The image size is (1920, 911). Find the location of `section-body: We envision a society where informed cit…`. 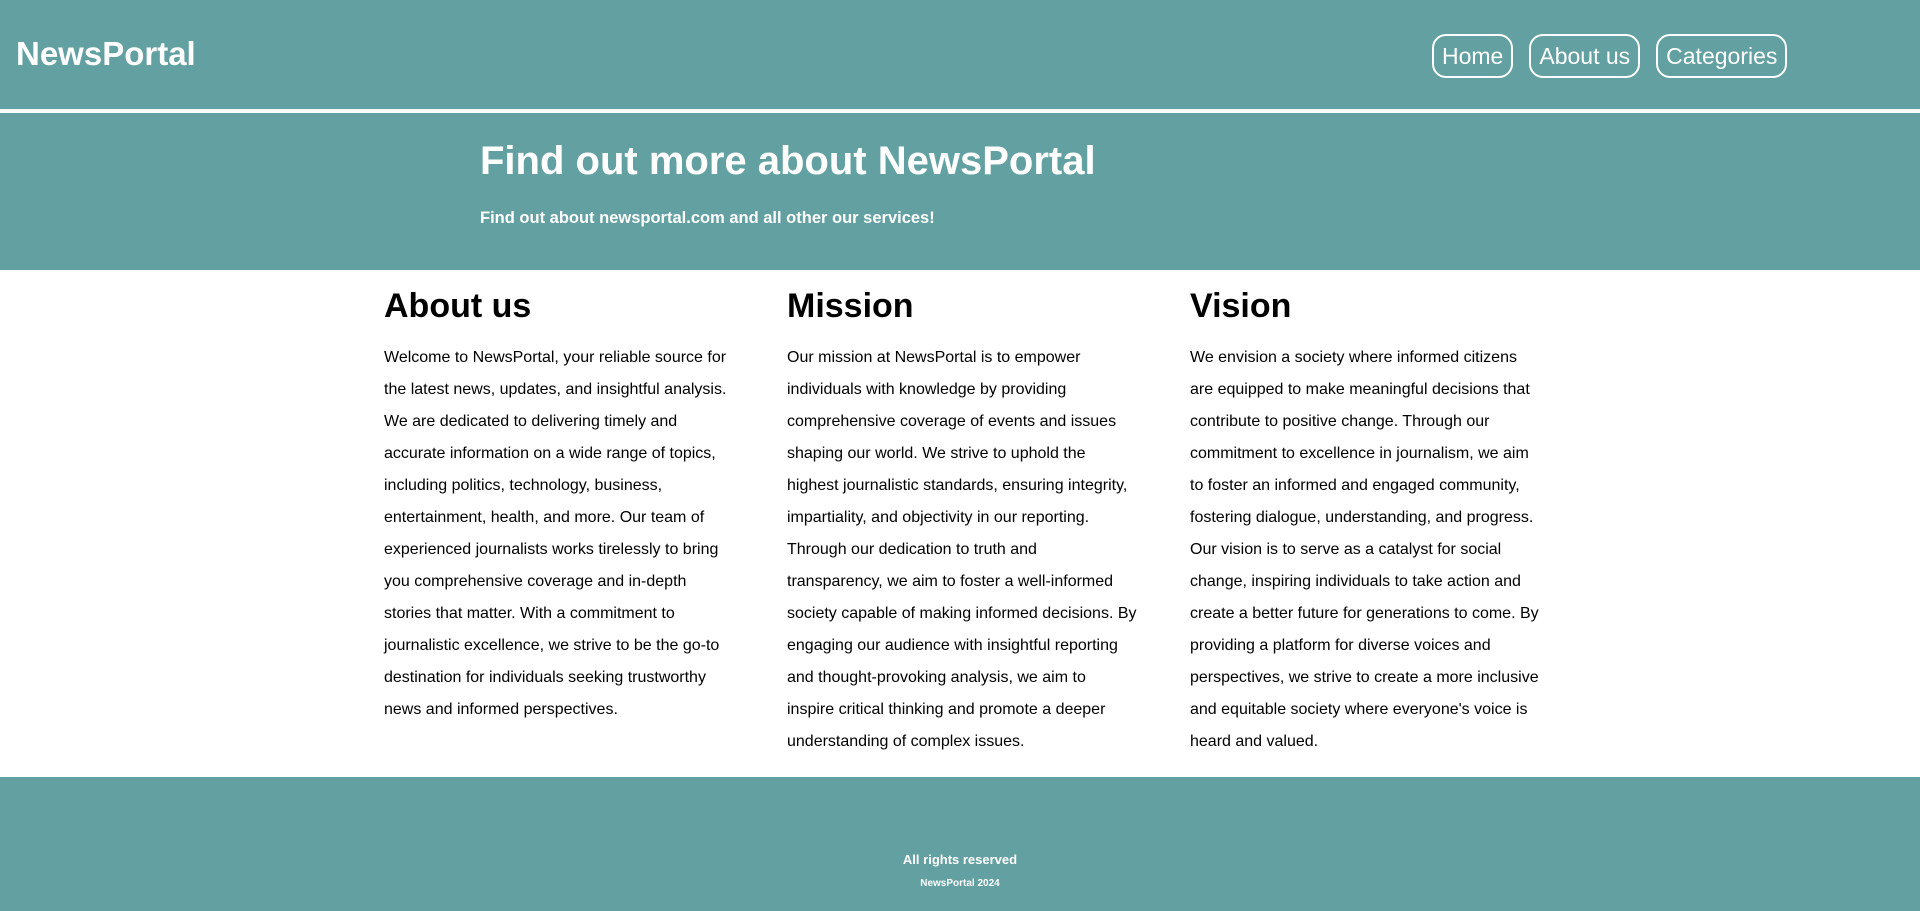

section-body: We envision a society where informed cit… is located at coordinates (1364, 549).